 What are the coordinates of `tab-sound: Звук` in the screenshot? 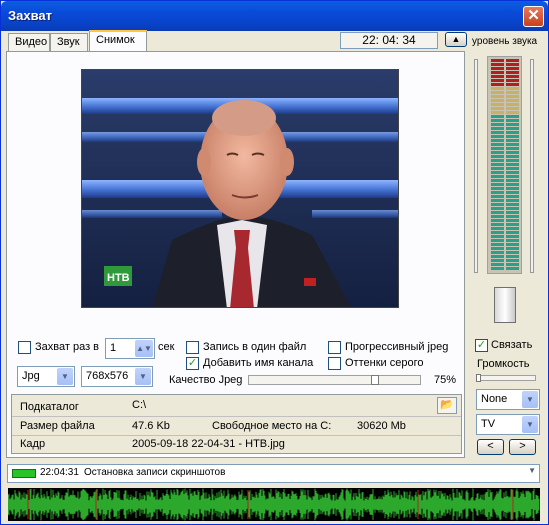 It's located at (69, 42).